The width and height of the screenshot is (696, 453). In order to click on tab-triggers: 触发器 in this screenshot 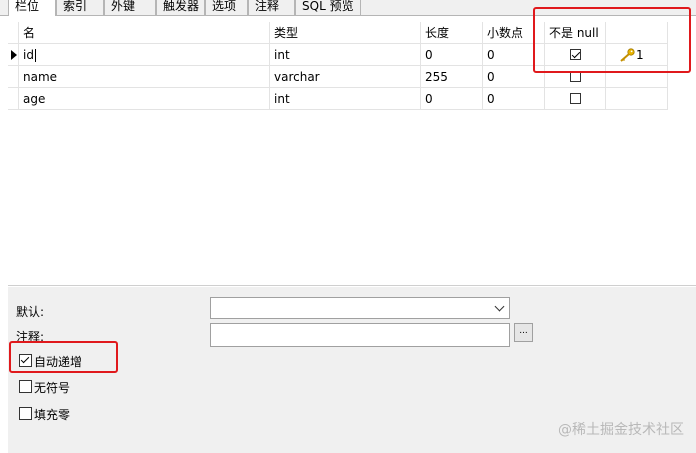, I will do `click(180, 7)`.